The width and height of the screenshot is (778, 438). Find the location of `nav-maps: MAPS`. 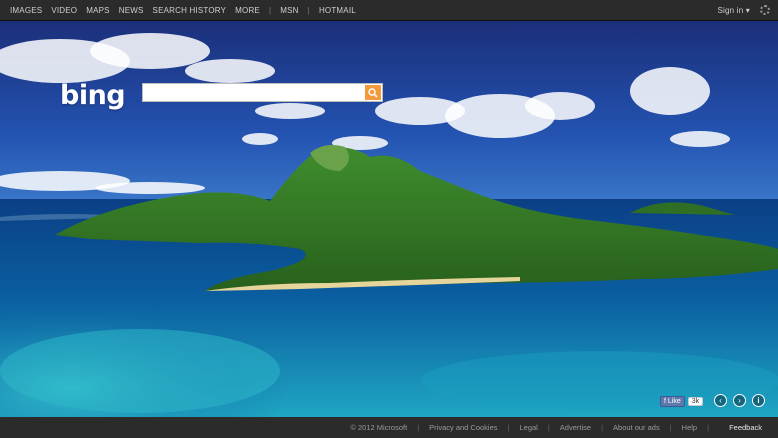

nav-maps: MAPS is located at coordinates (97, 10).